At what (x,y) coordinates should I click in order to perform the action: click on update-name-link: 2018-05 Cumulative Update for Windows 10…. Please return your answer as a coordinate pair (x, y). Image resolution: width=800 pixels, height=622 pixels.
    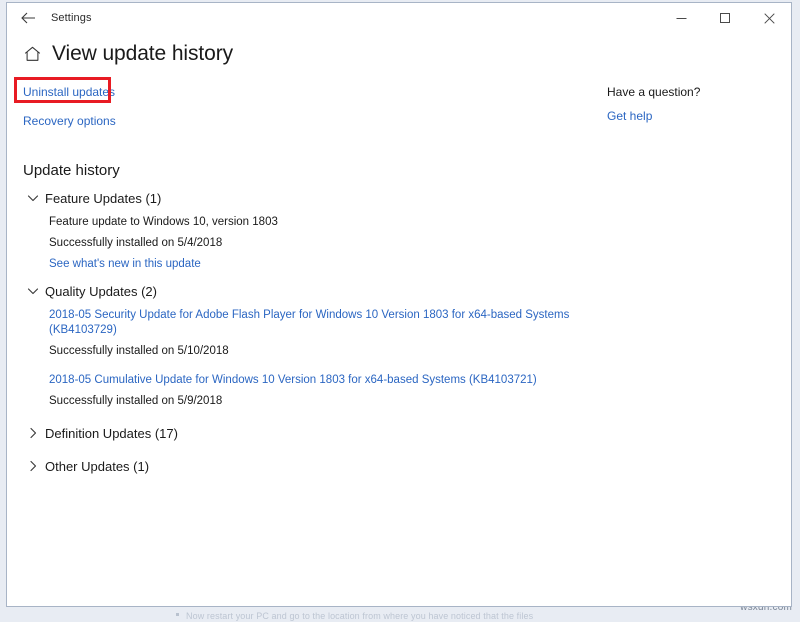
    Looking at the image, I should click on (328, 380).